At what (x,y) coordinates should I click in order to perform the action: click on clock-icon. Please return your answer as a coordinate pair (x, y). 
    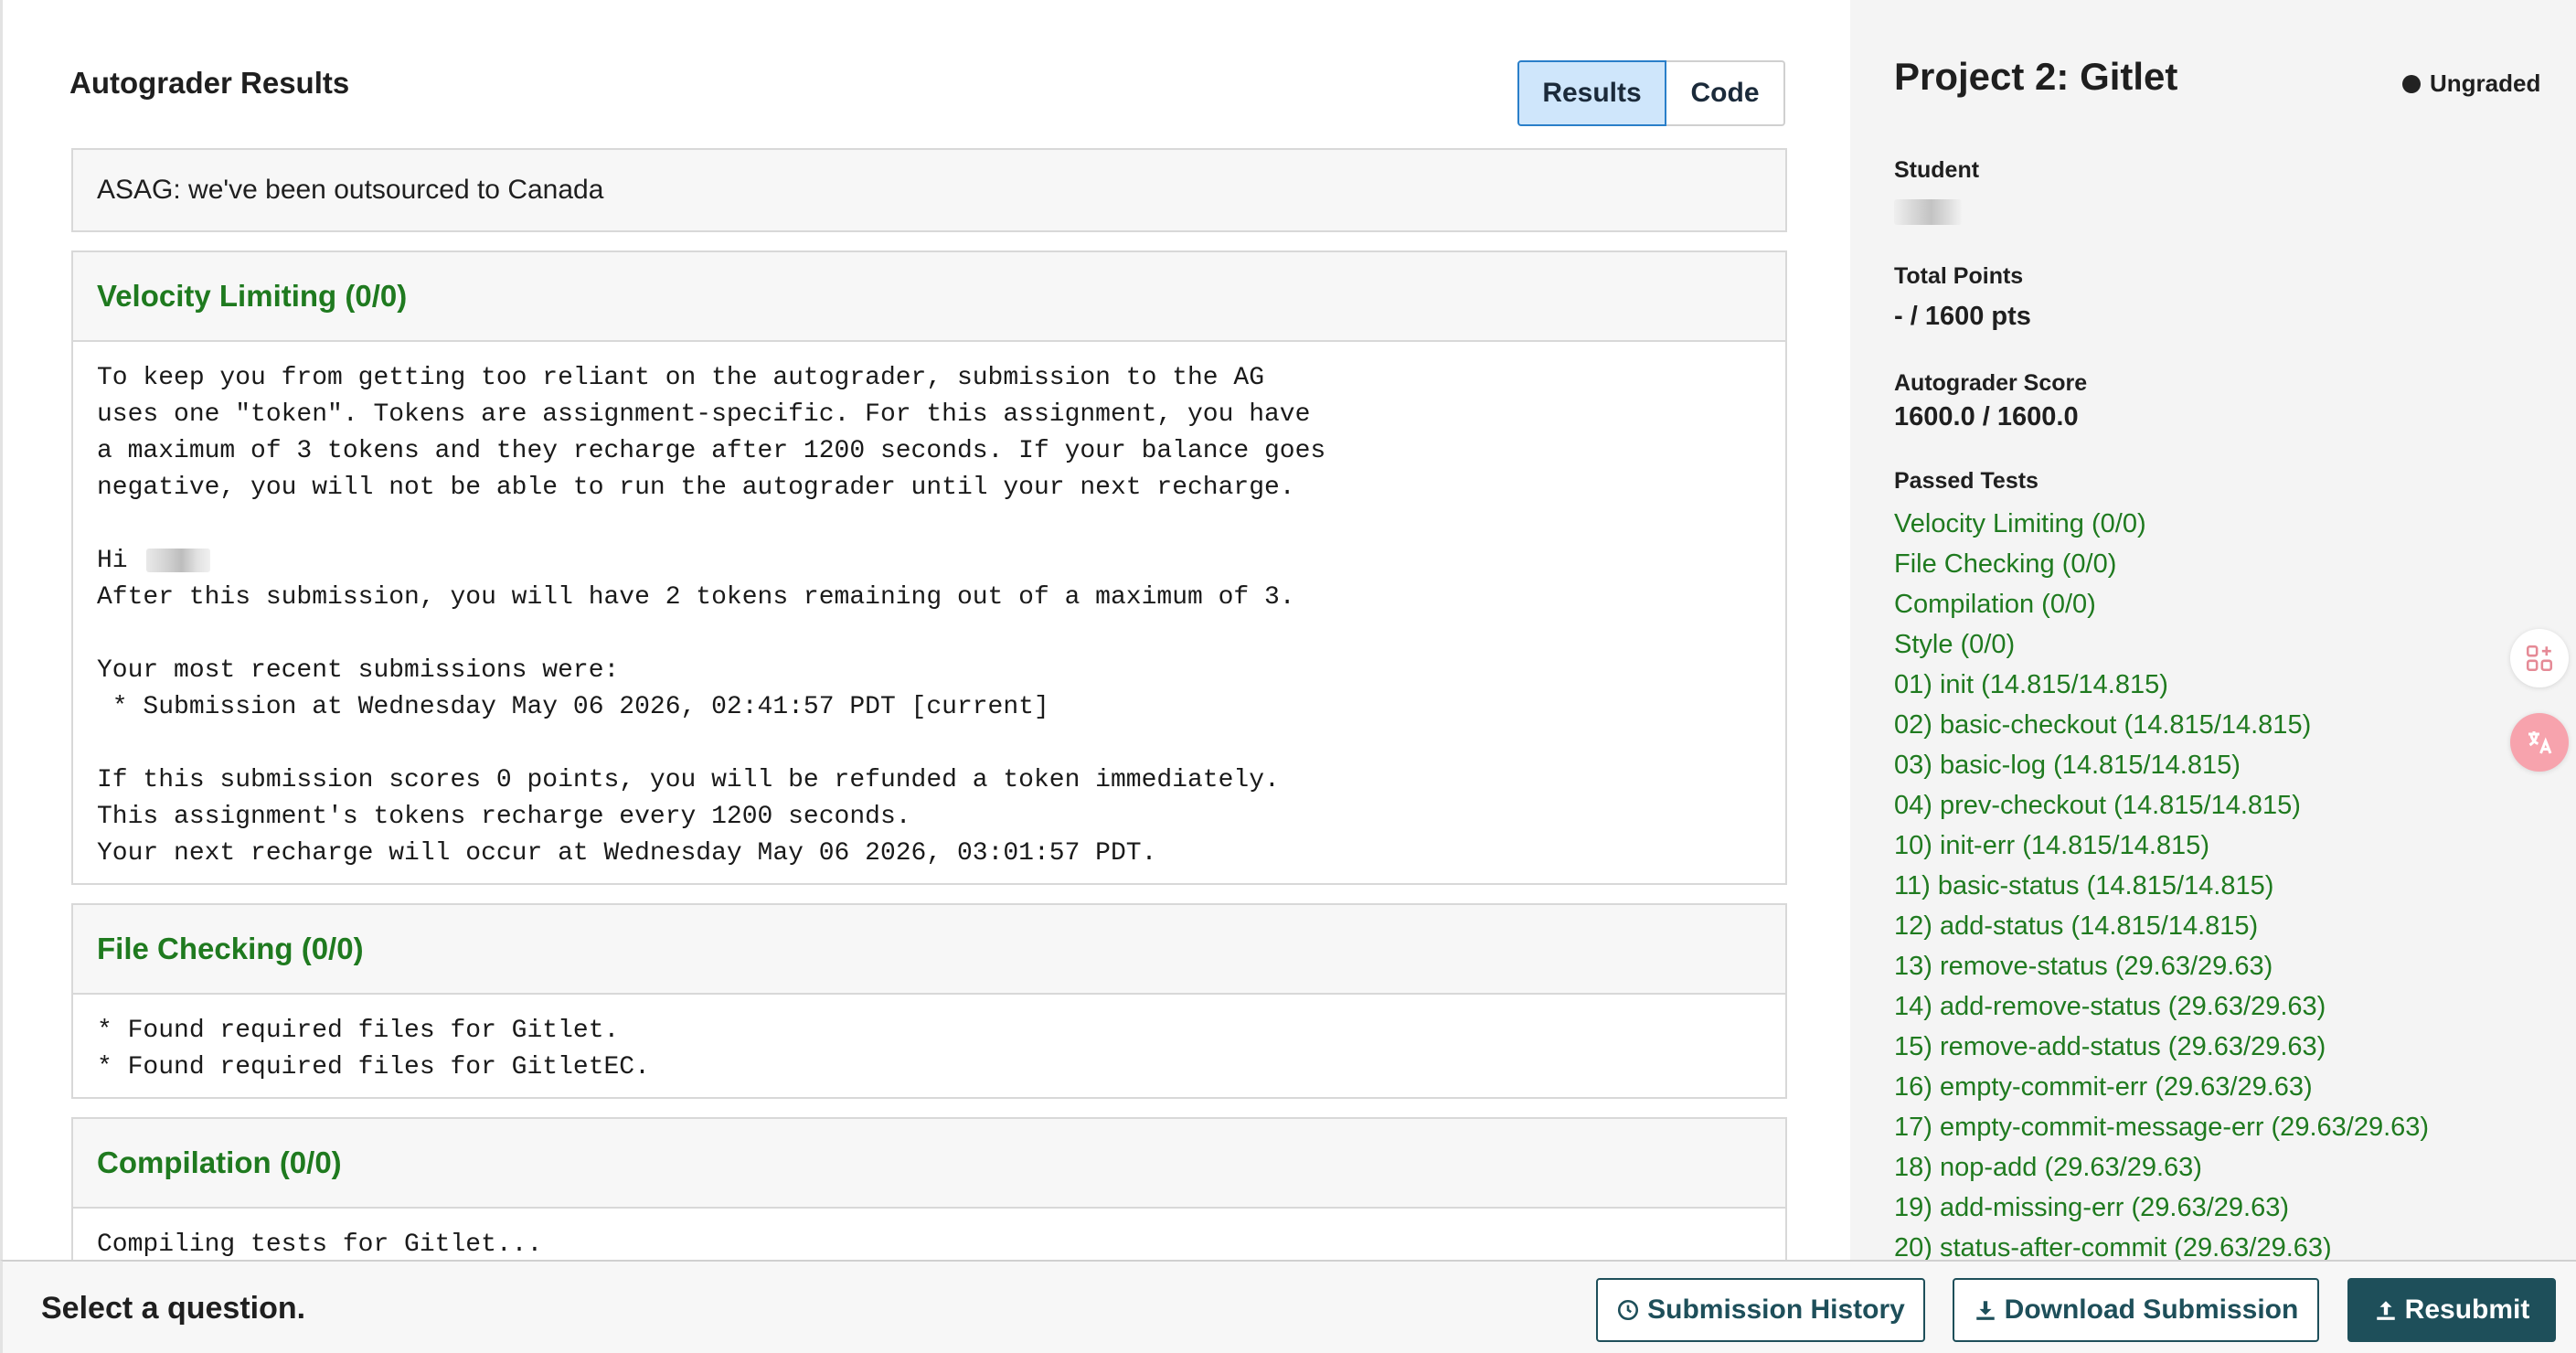
    Looking at the image, I should click on (1628, 1310).